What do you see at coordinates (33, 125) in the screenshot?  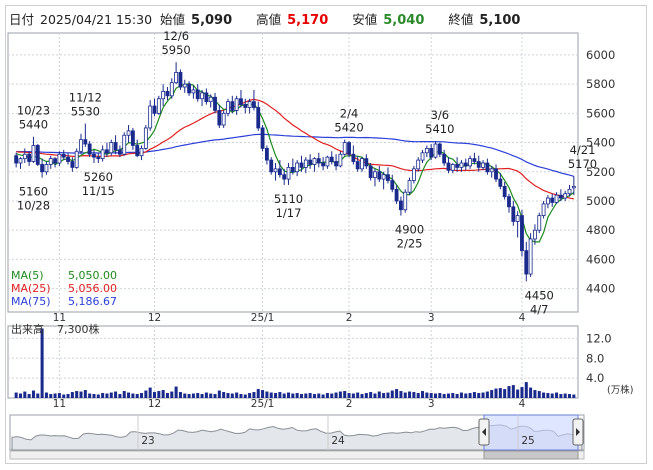 I see `annotation-price: 5440` at bounding box center [33, 125].